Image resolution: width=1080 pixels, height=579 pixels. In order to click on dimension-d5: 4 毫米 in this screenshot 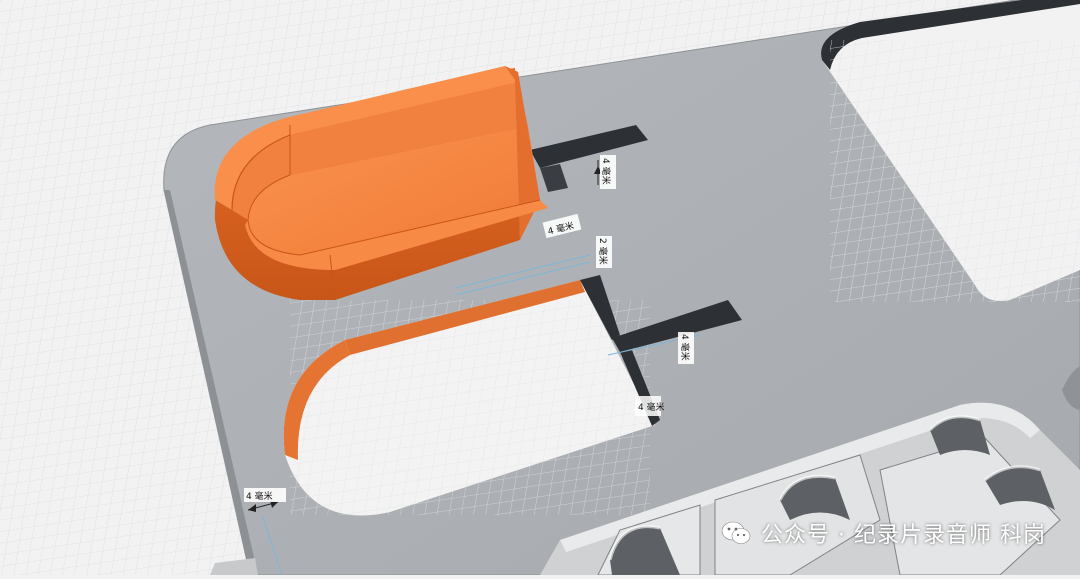, I will do `click(650, 406)`.